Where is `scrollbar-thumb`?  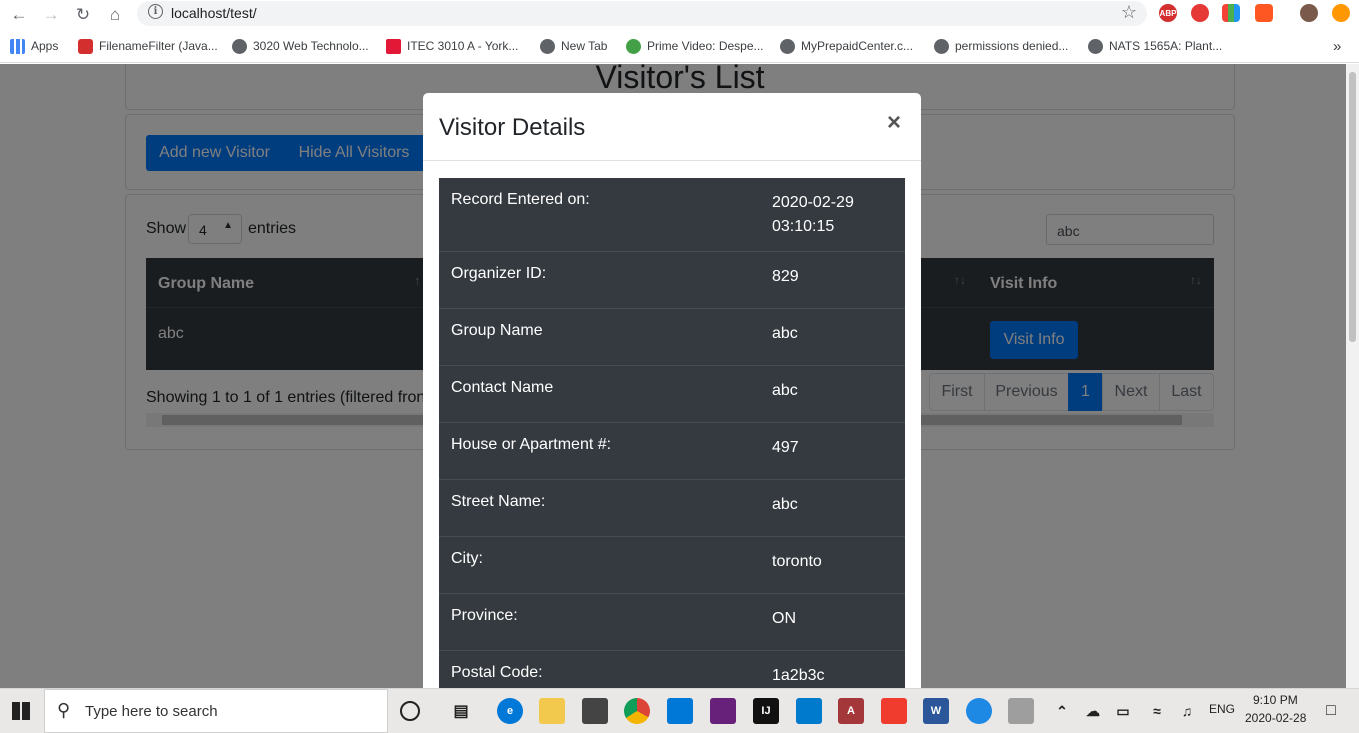
scrollbar-thumb is located at coordinates (1352, 207).